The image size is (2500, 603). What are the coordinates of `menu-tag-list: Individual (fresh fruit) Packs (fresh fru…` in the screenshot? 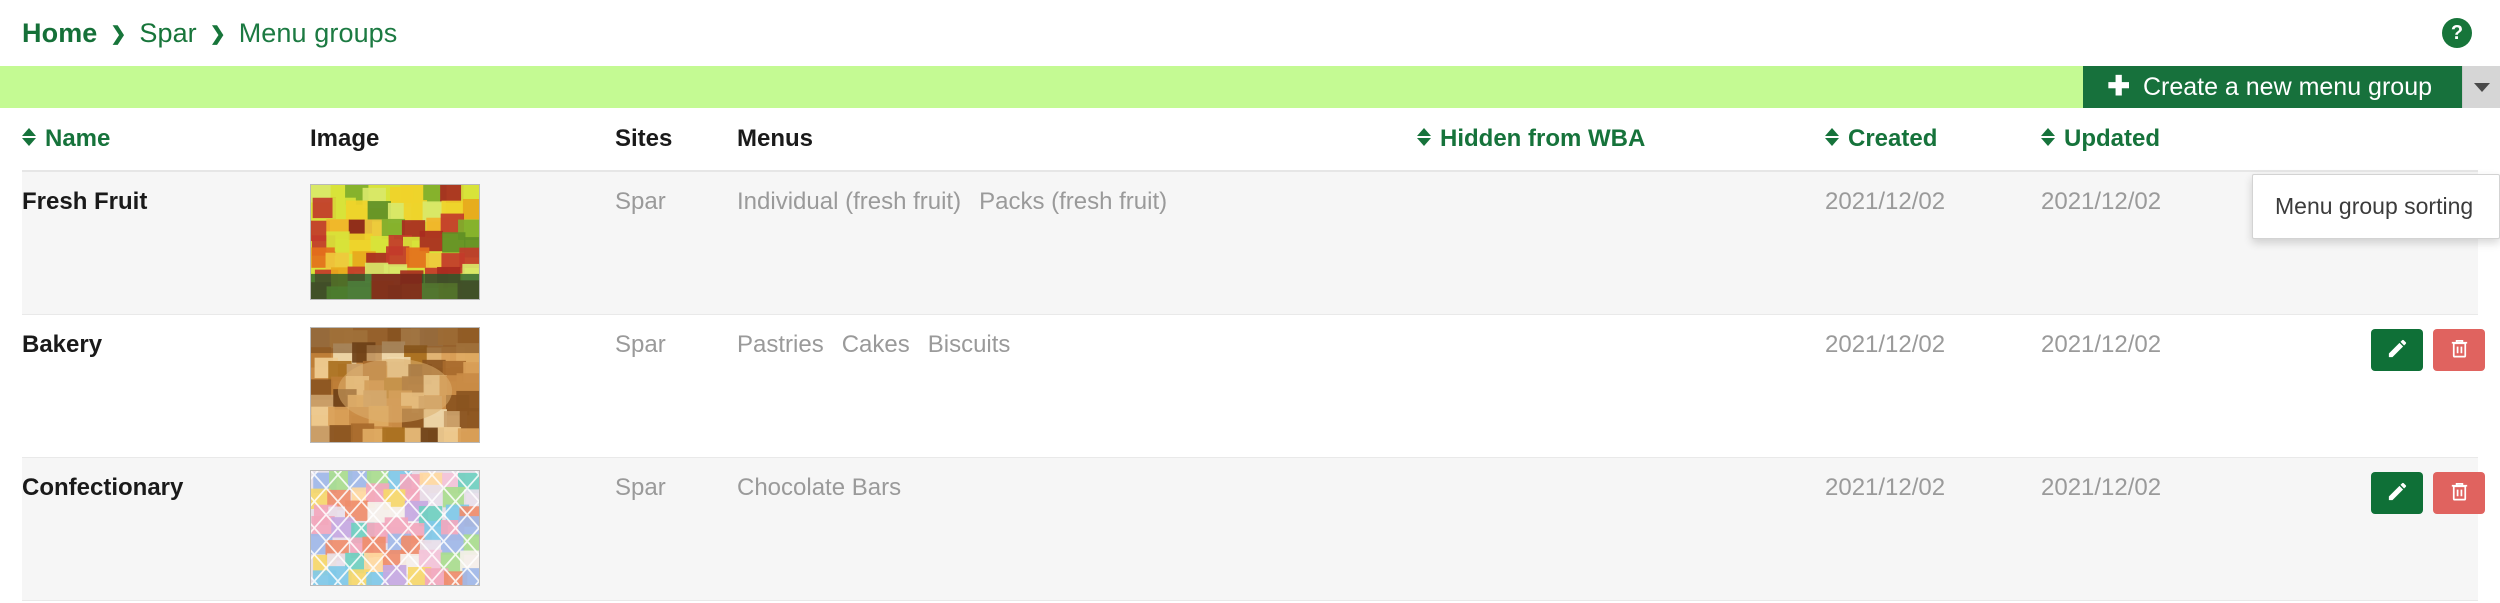 It's located at (1077, 202).